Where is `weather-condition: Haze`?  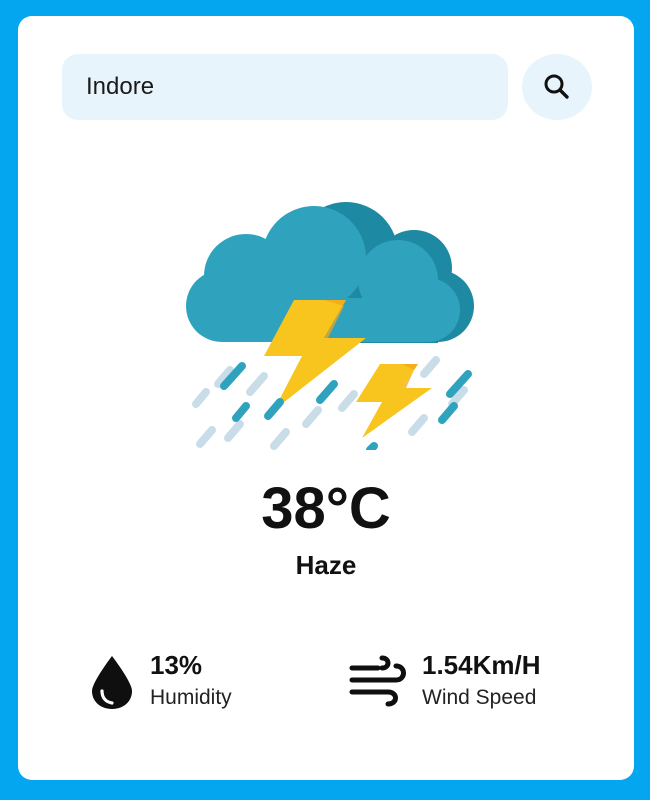
weather-condition: Haze is located at coordinates (326, 565).